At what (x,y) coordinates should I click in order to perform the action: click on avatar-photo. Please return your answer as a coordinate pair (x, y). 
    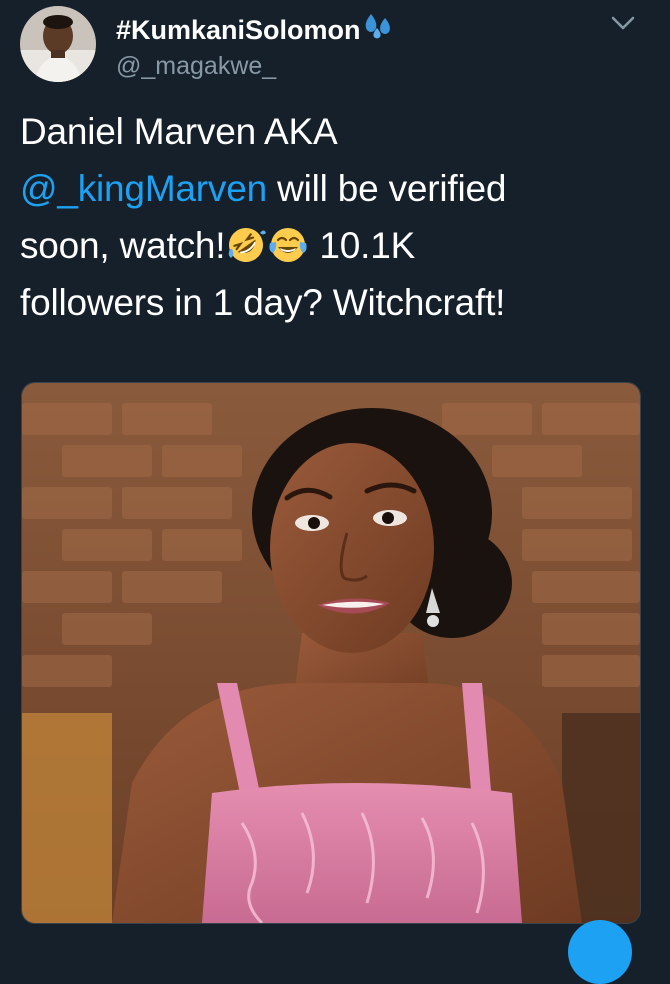
    Looking at the image, I should click on (58, 44).